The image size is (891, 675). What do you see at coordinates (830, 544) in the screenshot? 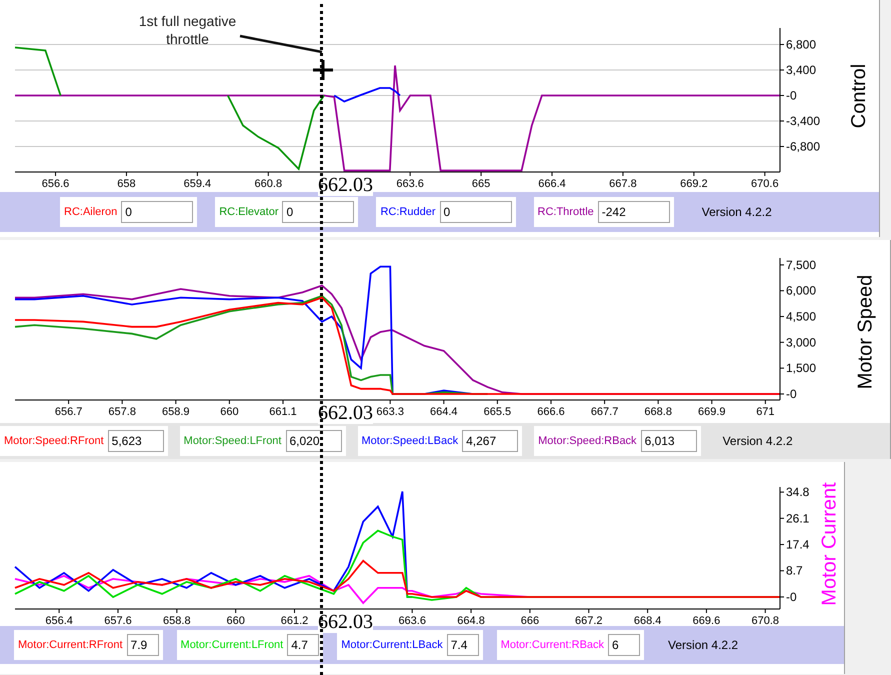
I see `axis-title: Motor Current` at bounding box center [830, 544].